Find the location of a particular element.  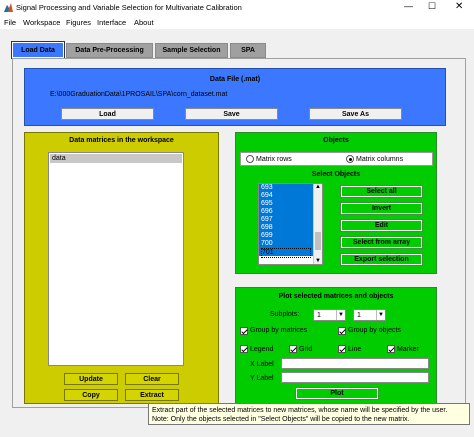

group-by-objects-checkbox is located at coordinates (342, 331).